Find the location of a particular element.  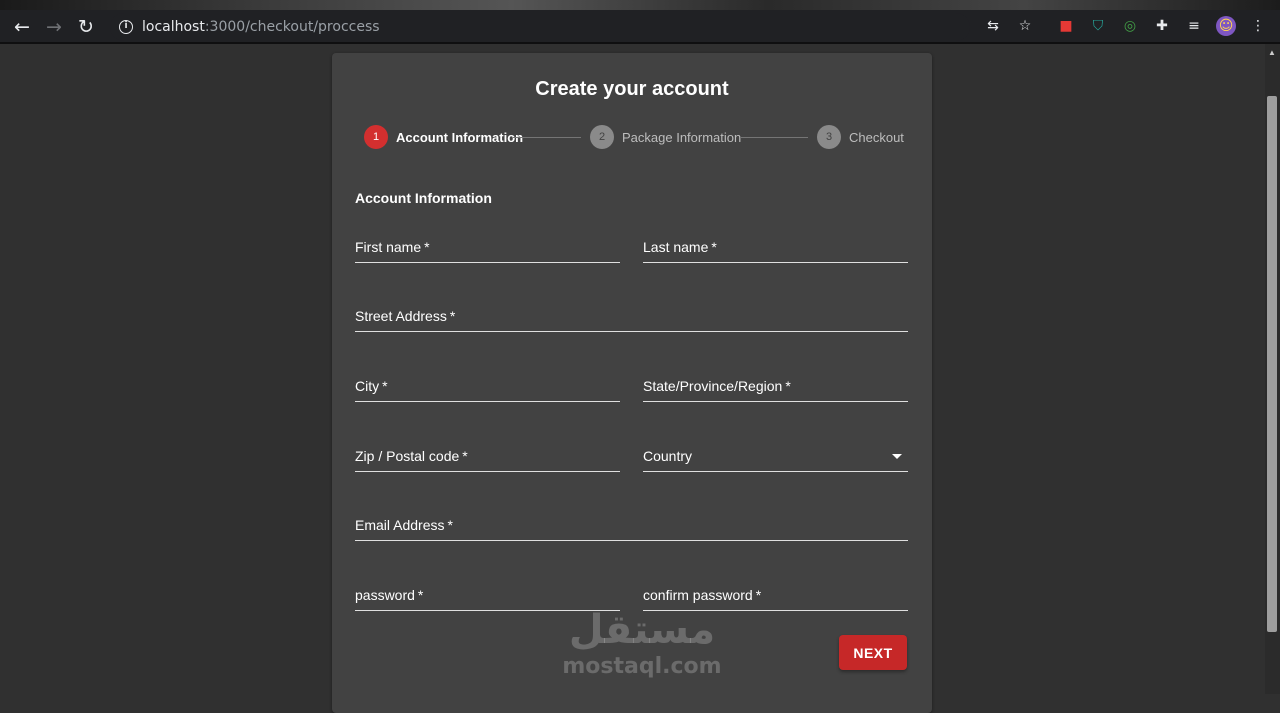

profile-avatar: ☺ is located at coordinates (1226, 26).